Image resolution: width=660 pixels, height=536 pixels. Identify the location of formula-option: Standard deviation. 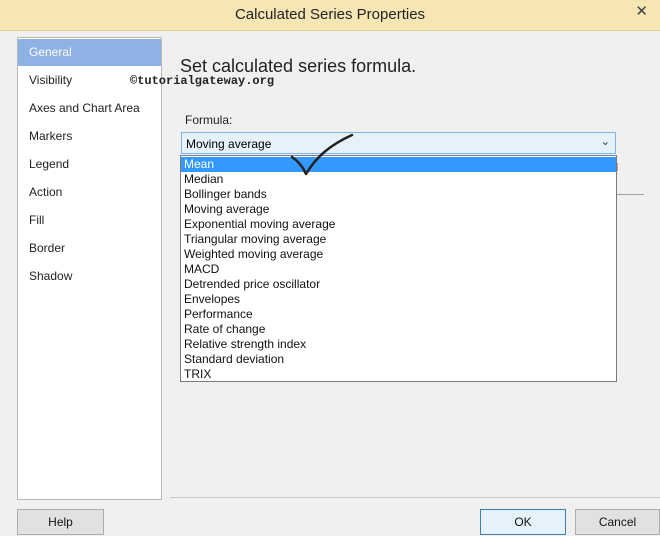
(398, 359).